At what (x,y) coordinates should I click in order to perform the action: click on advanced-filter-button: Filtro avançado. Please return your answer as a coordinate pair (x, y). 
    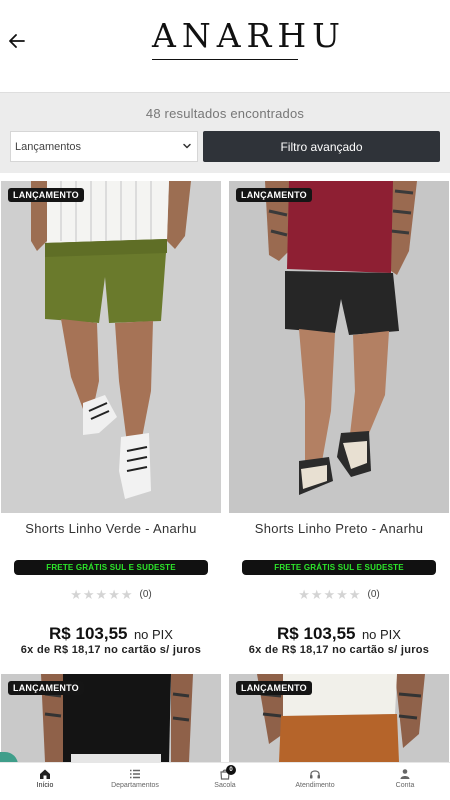
    Looking at the image, I should click on (321, 146).